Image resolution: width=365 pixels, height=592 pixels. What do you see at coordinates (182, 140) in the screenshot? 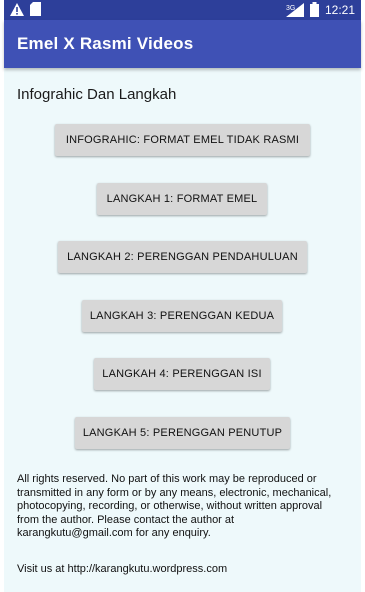
I see `infographic-button: INFOGRAHIC: FORMAT EMEL TIDAK RASMI` at bounding box center [182, 140].